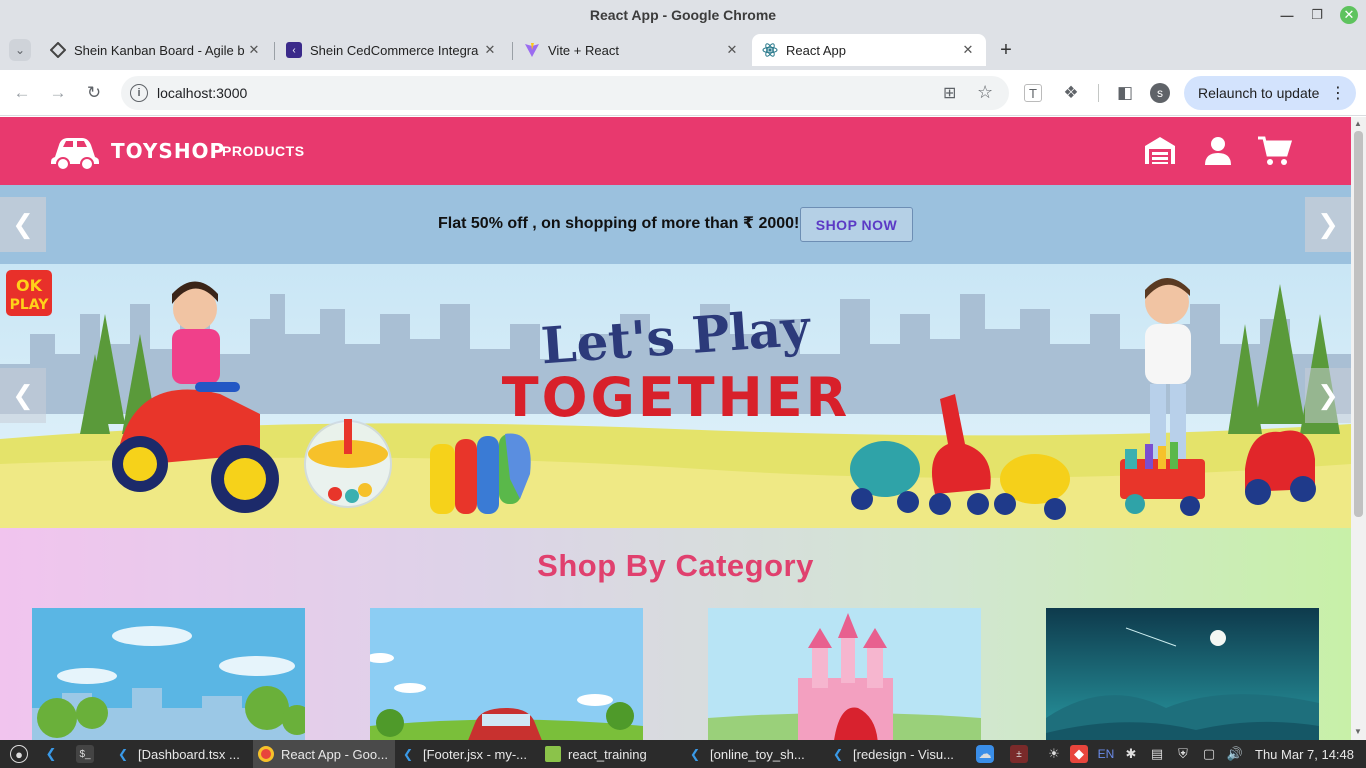 The height and width of the screenshot is (768, 1366). I want to click on tab-shein-cedcommerce: ‹ Shein CedCommerce Integra ✕, so click(392, 50).